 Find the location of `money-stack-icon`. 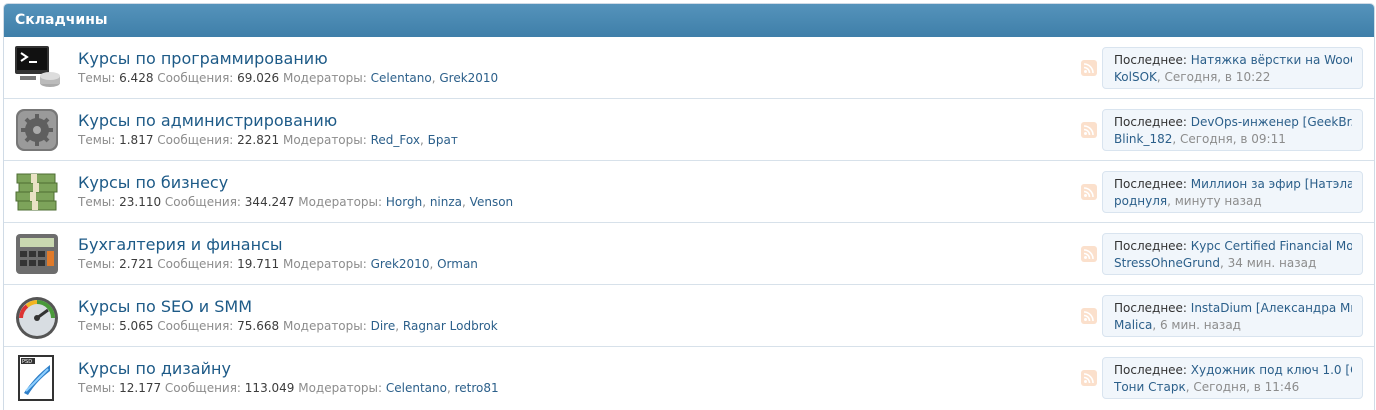

money-stack-icon is located at coordinates (37, 192).